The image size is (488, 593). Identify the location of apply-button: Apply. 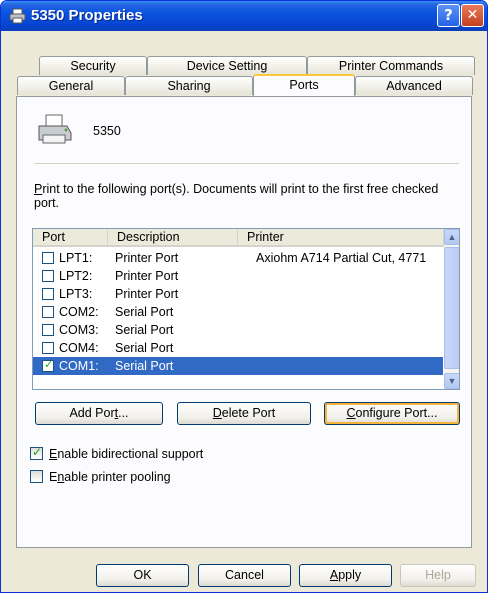
(345, 575).